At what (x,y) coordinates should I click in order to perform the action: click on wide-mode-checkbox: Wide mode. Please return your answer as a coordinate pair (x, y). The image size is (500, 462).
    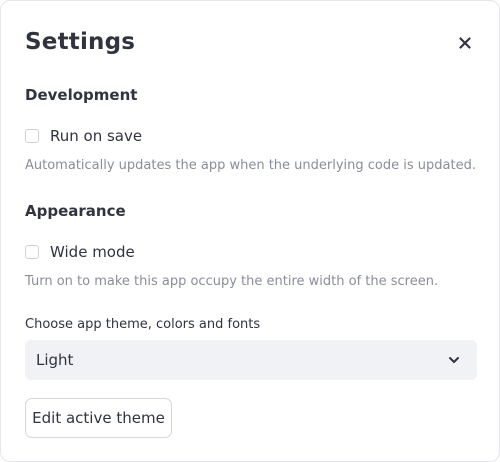
    Looking at the image, I should click on (80, 252).